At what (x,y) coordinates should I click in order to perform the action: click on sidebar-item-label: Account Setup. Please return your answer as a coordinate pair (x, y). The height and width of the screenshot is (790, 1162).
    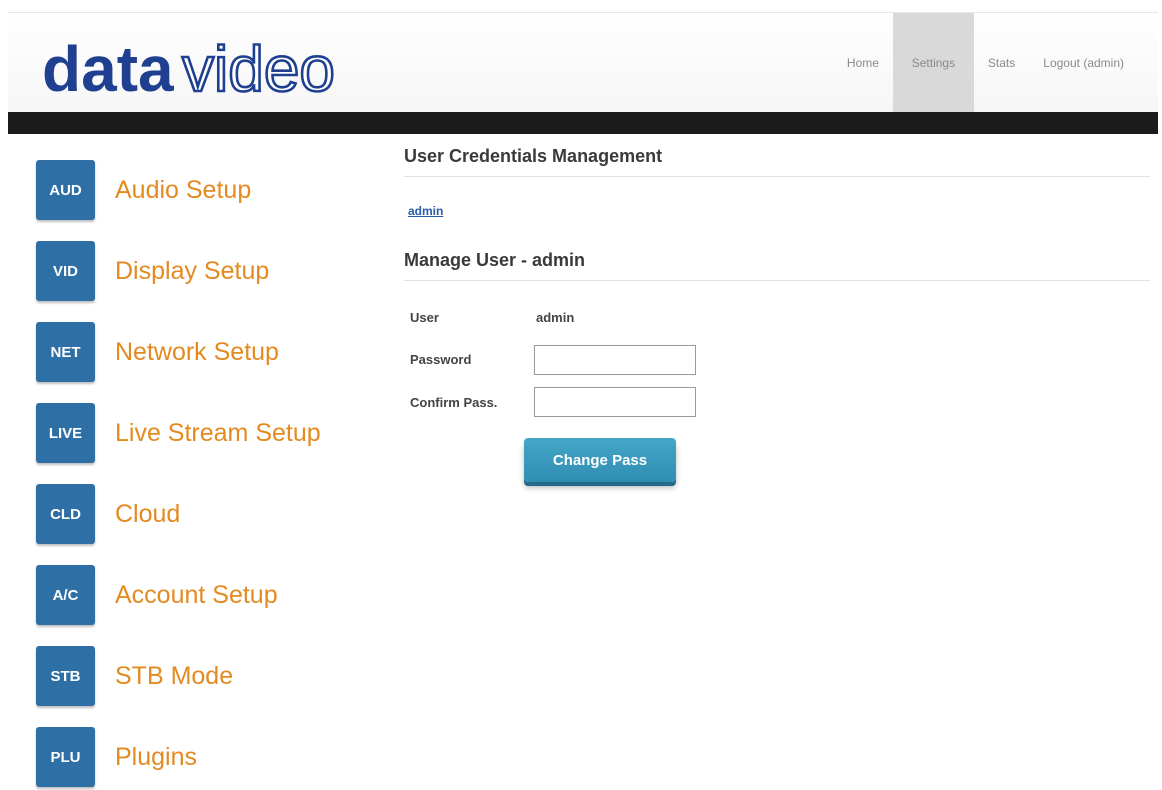
    Looking at the image, I should click on (196, 594).